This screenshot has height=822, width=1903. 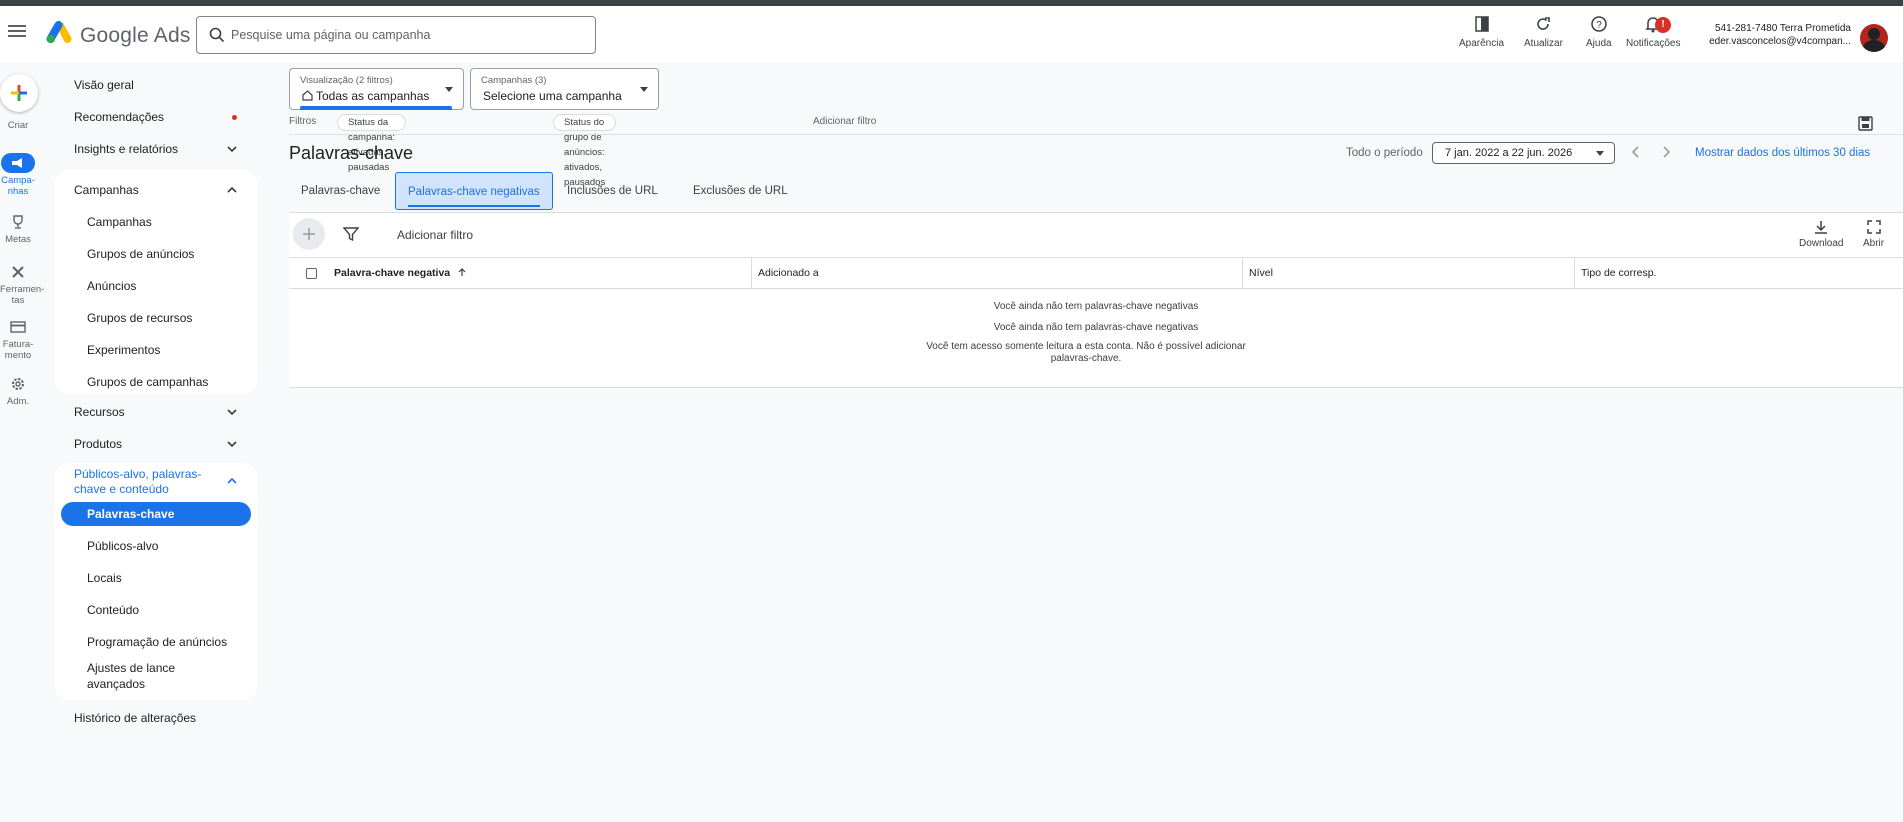 What do you see at coordinates (1599, 31) in the screenshot?
I see `help-button: ? Ajuda` at bounding box center [1599, 31].